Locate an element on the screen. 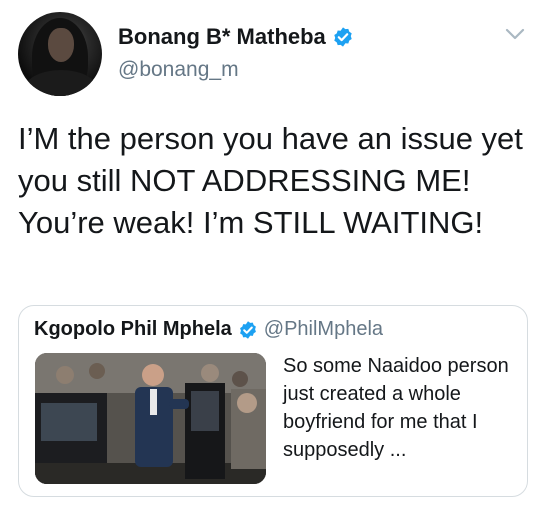 The image size is (542, 511). quoted-tweet-header: Kgopolo Phil Mphela @PhilMphela is located at coordinates (208, 329).